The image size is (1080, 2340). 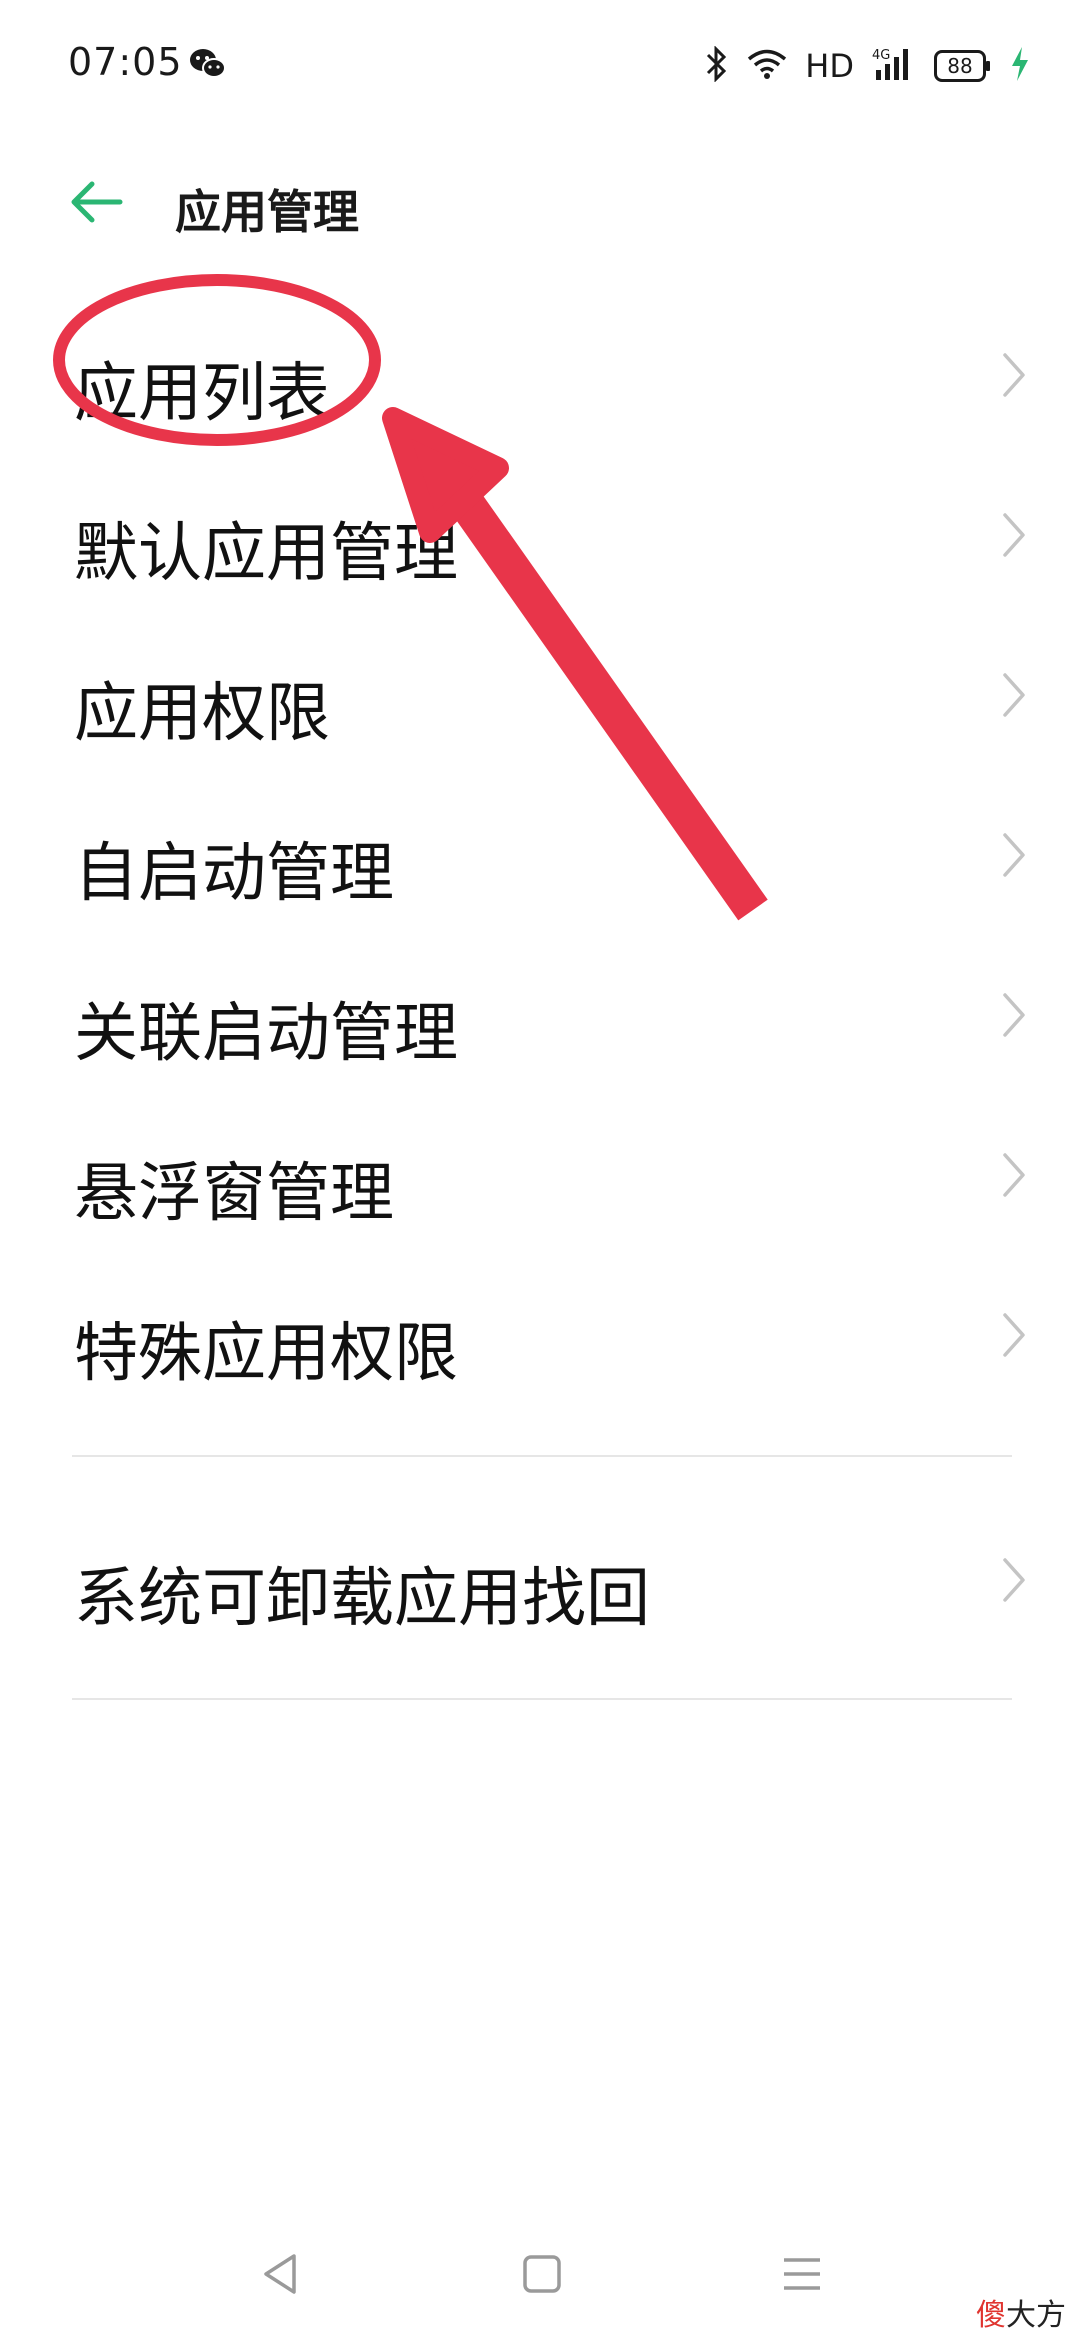 What do you see at coordinates (540, 1175) in the screenshot?
I see `menu-item-floating-window: 悬浮窗管理` at bounding box center [540, 1175].